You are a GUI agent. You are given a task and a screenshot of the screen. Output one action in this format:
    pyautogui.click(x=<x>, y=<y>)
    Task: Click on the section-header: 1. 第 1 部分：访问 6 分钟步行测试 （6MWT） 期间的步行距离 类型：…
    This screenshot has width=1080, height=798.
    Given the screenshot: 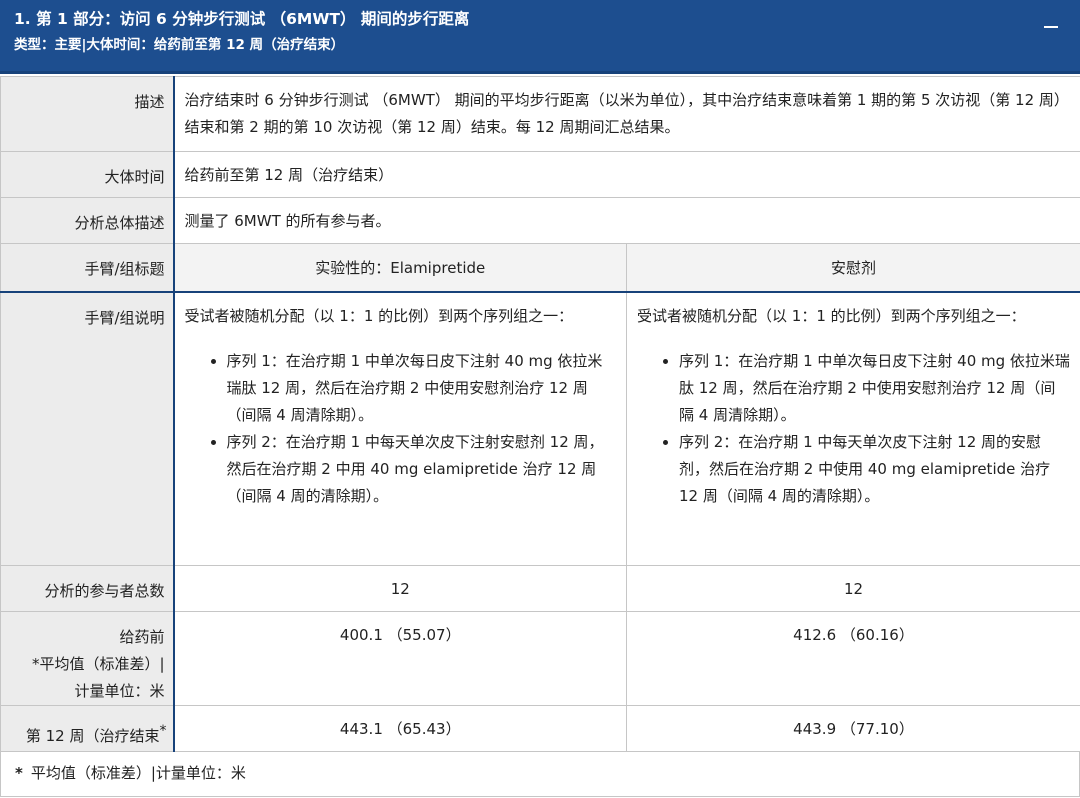 What is the action you would take?
    pyautogui.click(x=540, y=37)
    